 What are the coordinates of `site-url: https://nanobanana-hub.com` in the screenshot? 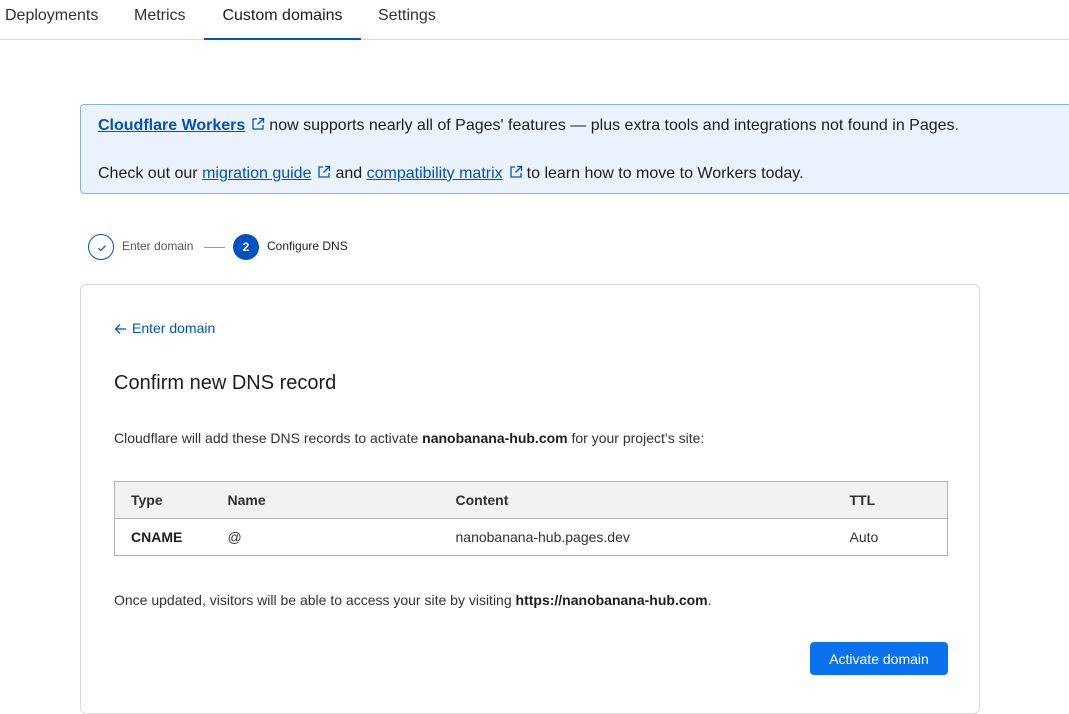 It's located at (611, 600).